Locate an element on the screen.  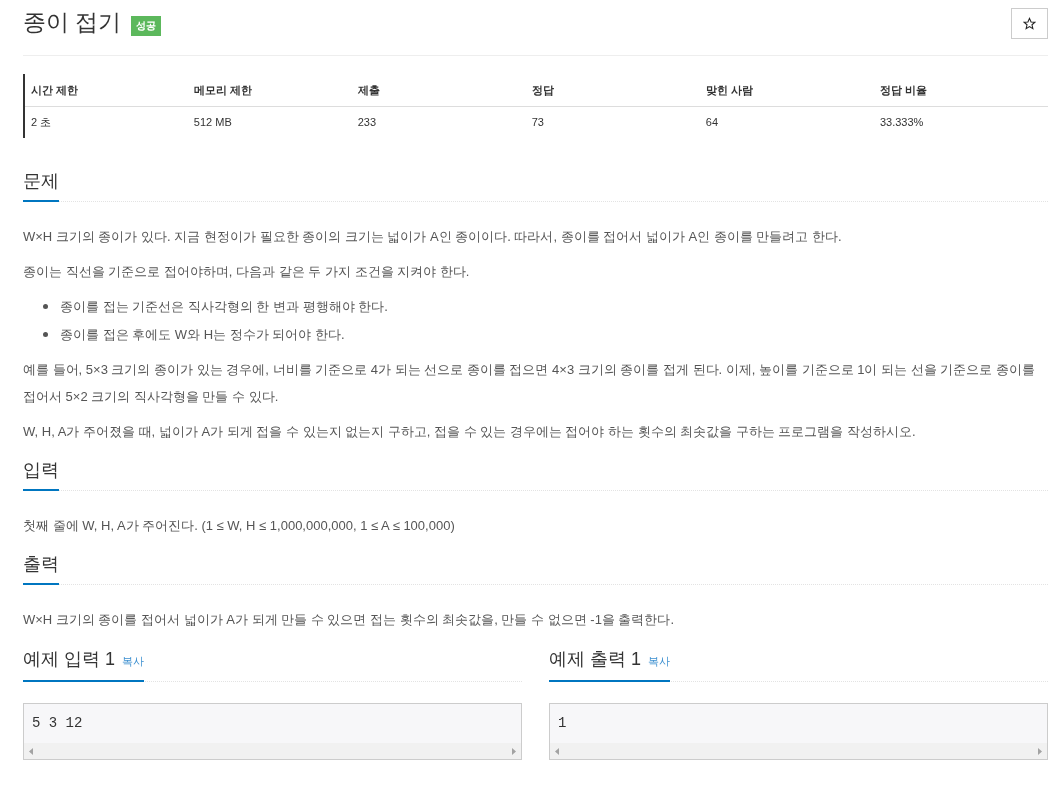
section-heading: 문제 is located at coordinates (41, 181).